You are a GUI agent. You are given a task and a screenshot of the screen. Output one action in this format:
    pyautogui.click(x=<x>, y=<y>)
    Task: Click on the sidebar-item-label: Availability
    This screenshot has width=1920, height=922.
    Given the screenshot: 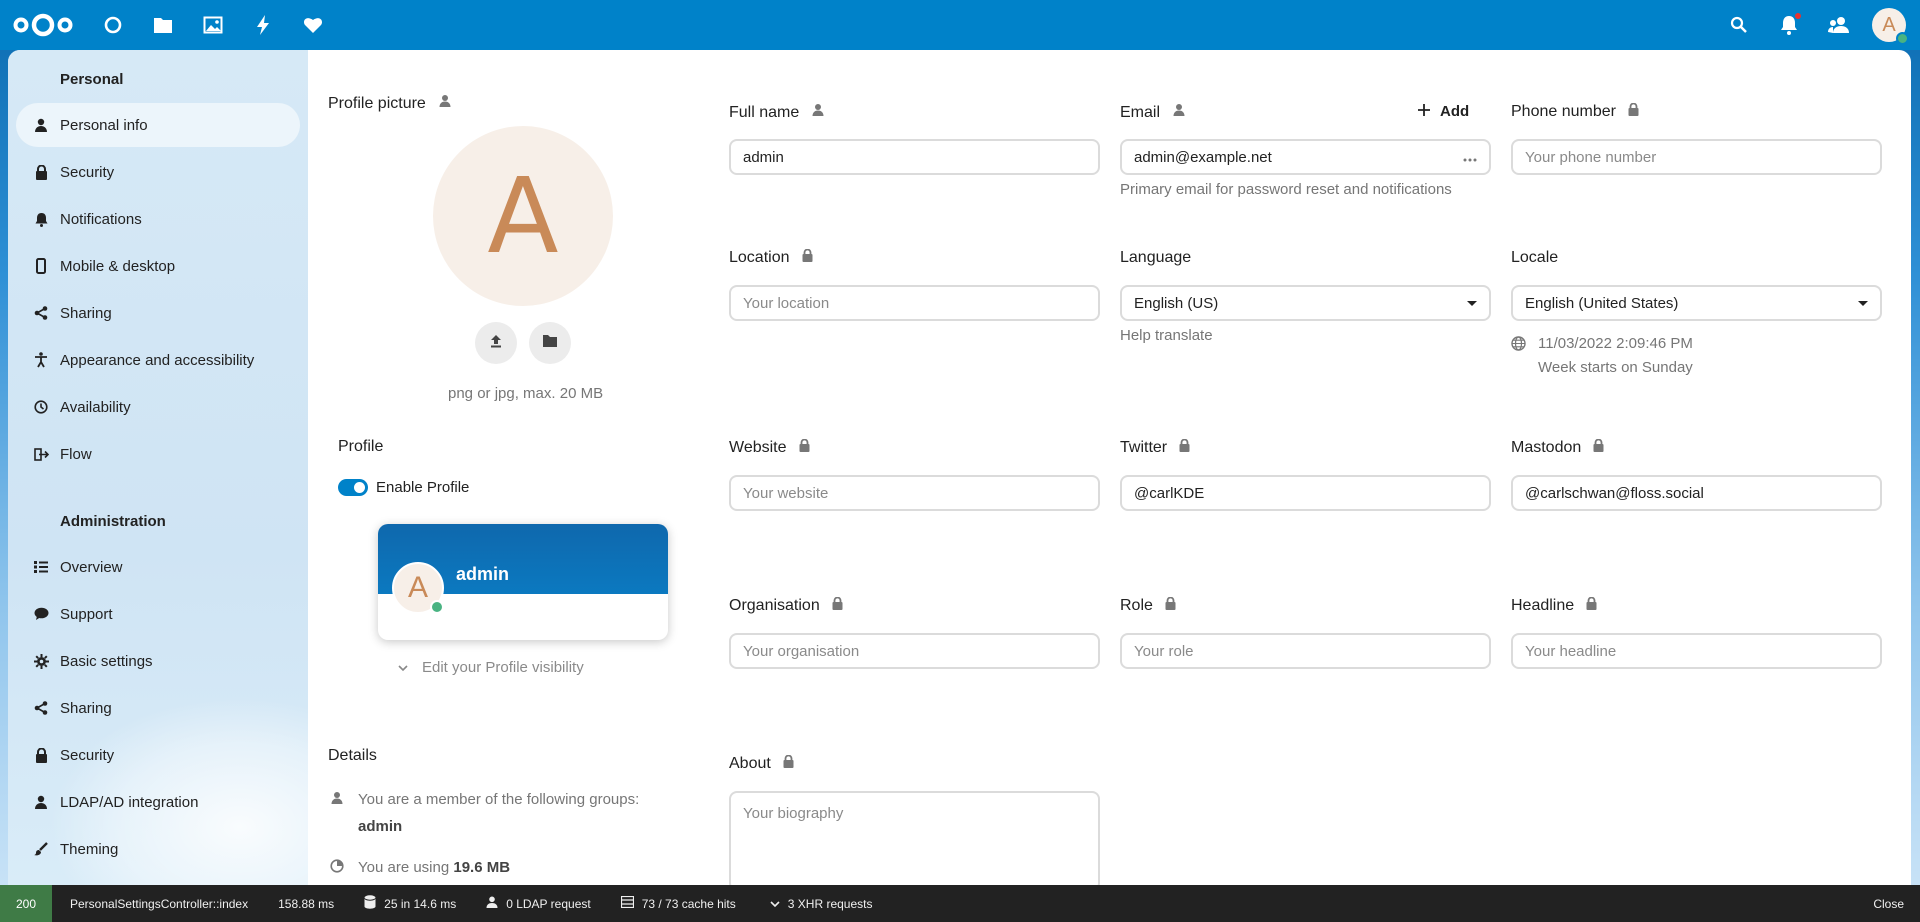 What is the action you would take?
    pyautogui.click(x=95, y=407)
    